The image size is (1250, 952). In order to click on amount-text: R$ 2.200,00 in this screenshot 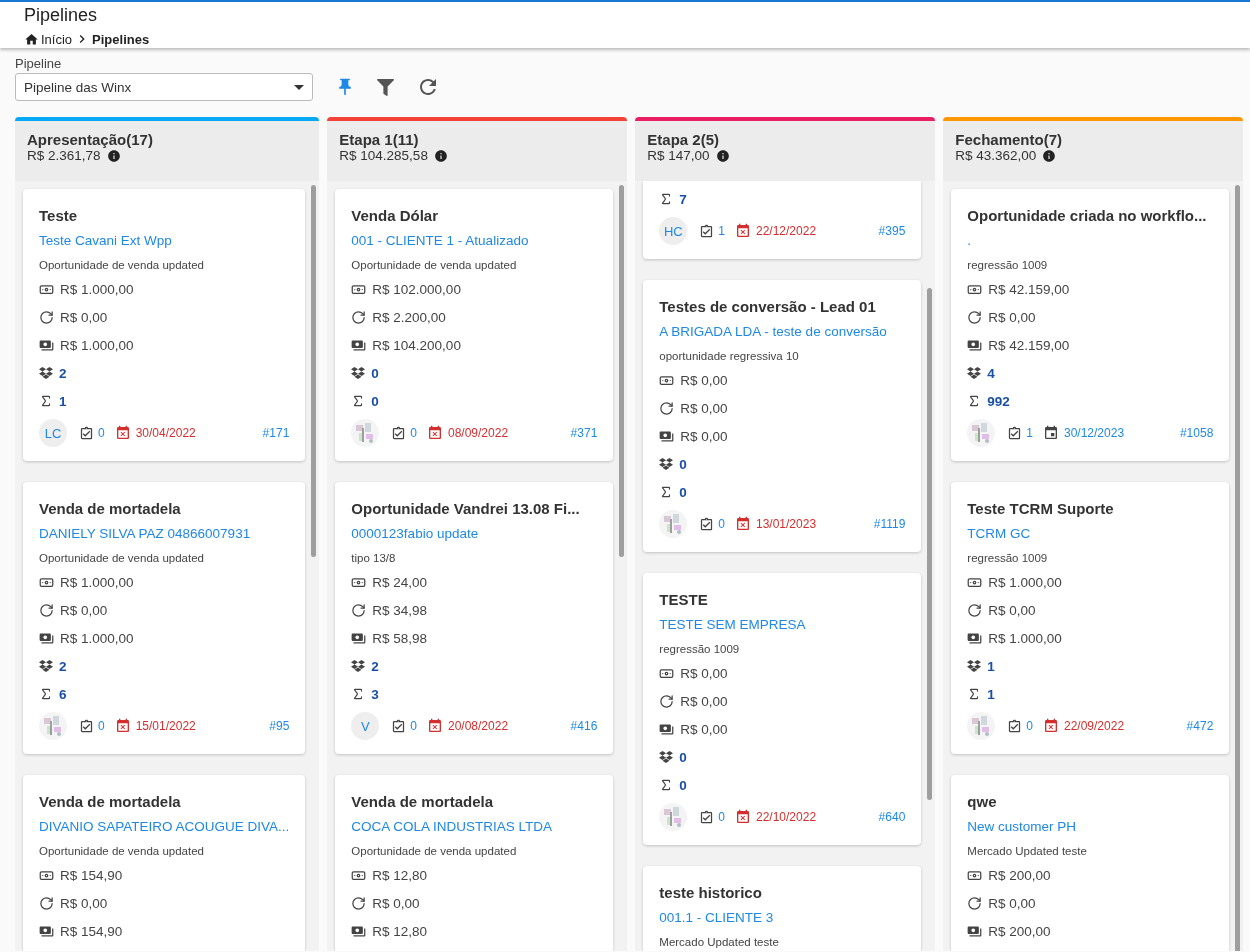, I will do `click(409, 317)`.